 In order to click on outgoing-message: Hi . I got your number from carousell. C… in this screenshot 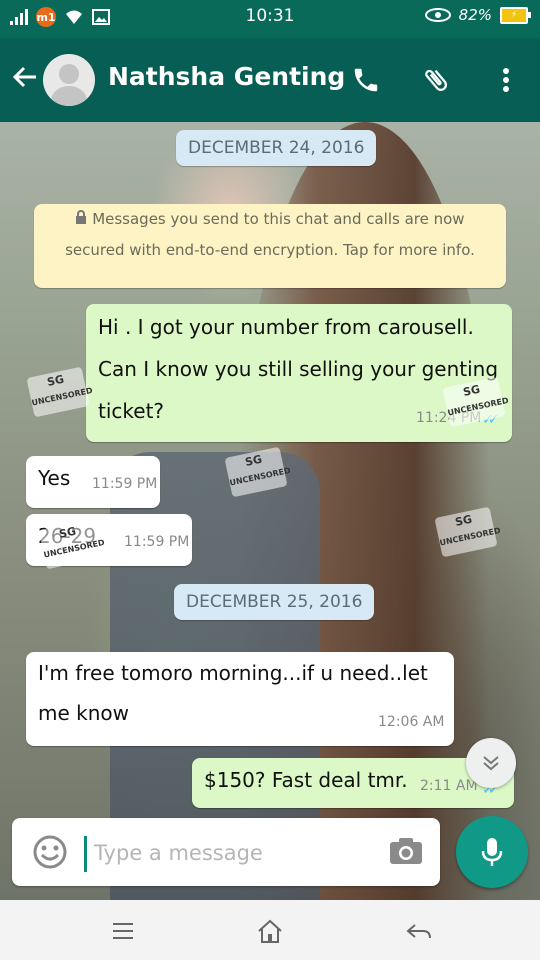, I will do `click(299, 373)`.